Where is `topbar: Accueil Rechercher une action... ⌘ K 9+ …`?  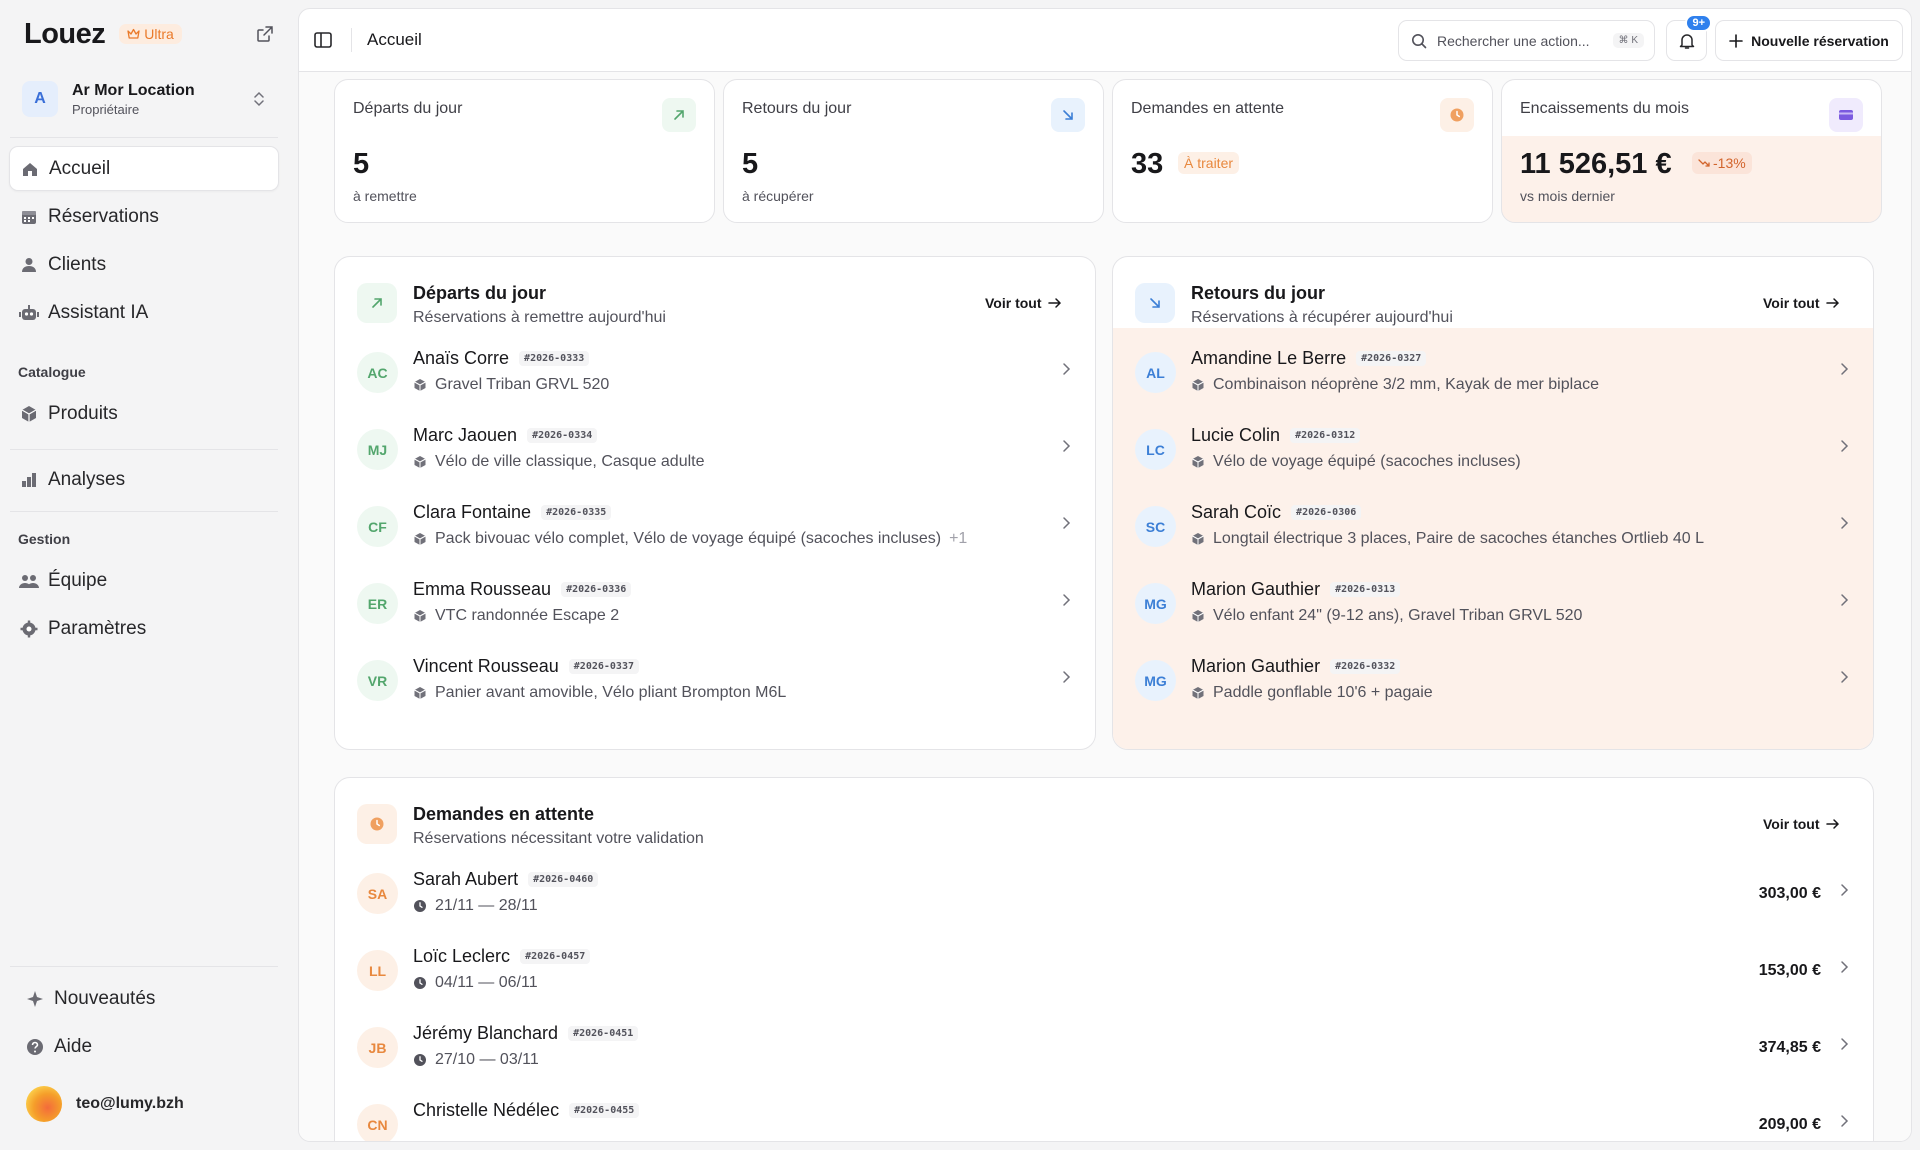 topbar: Accueil Rechercher une action... ⌘ K 9+ … is located at coordinates (1105, 40).